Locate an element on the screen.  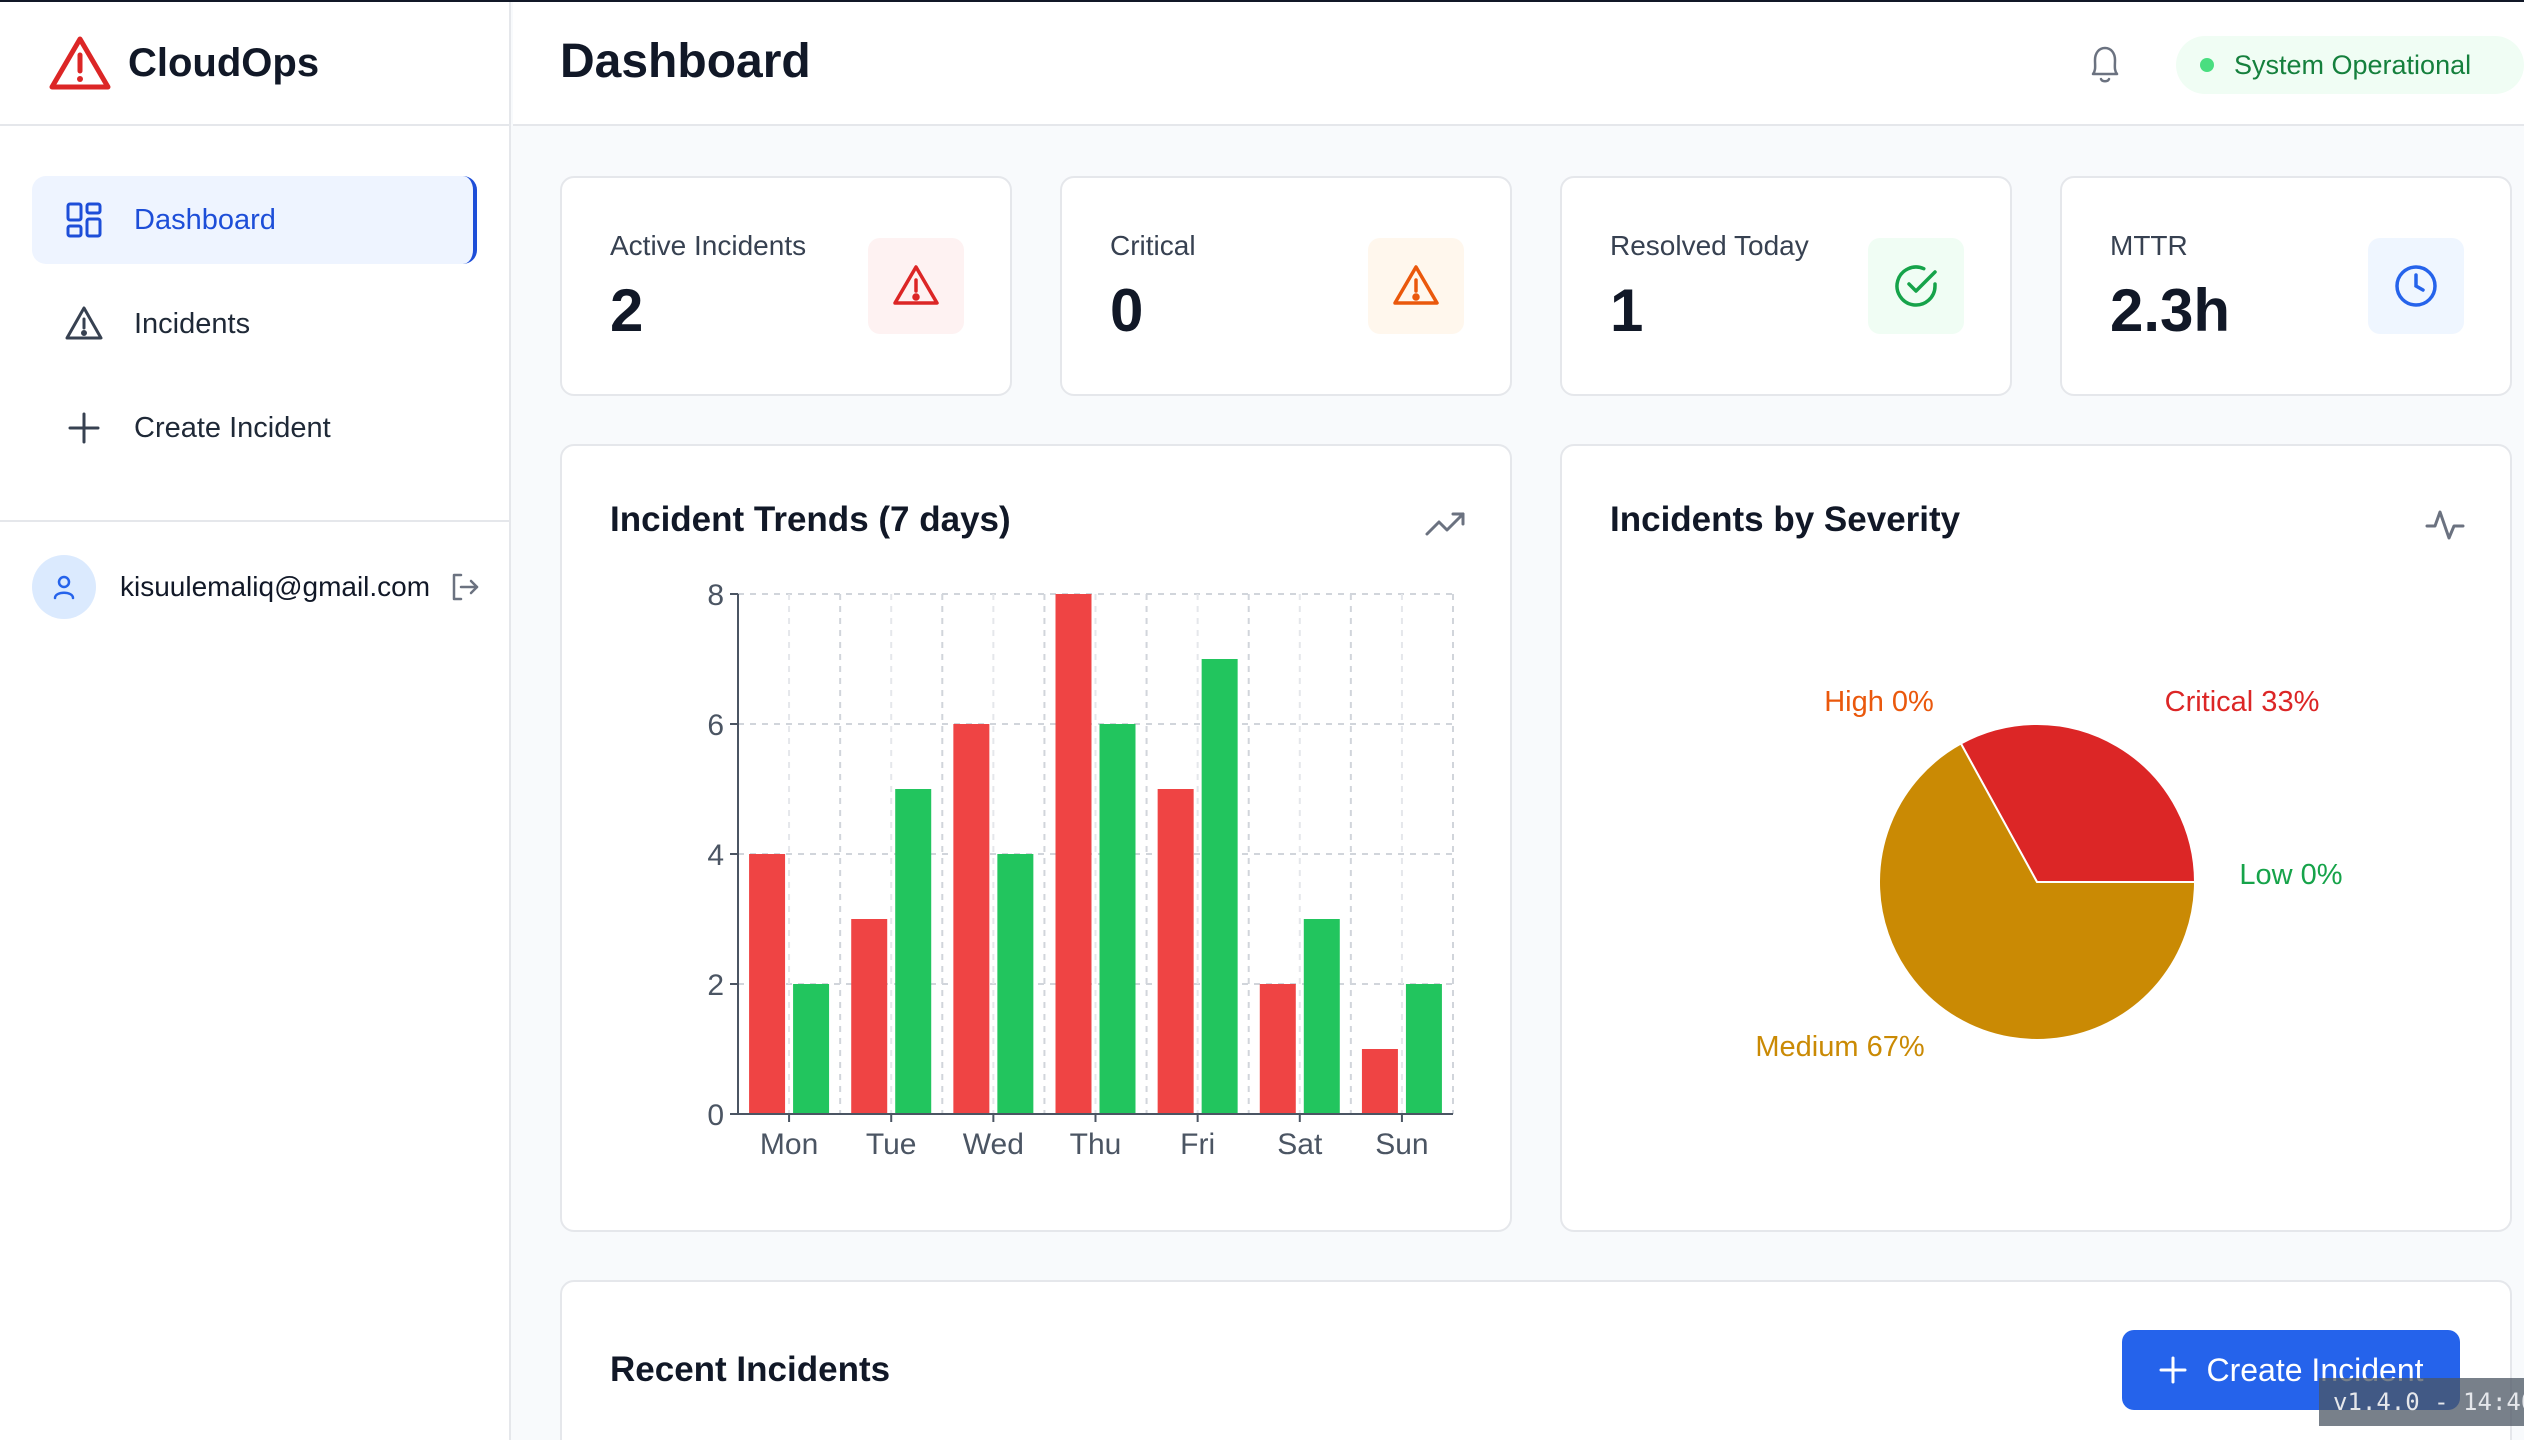
check-circle-icon is located at coordinates (1916, 286).